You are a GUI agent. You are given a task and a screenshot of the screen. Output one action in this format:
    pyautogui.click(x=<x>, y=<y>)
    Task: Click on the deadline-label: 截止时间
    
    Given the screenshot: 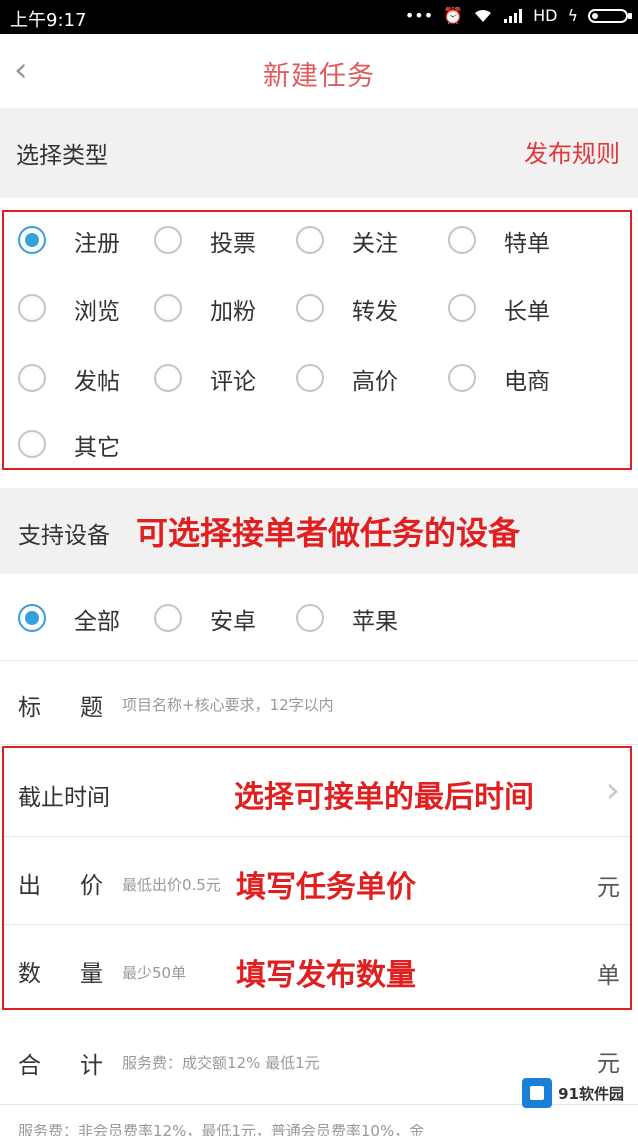 What is the action you would take?
    pyautogui.click(x=64, y=798)
    